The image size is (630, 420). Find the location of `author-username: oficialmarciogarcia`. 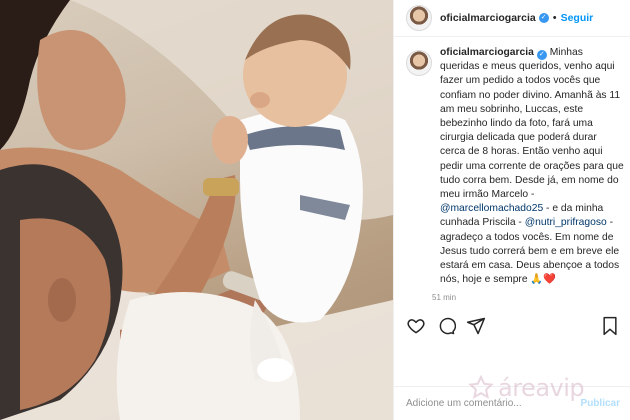

author-username: oficialmarciogarcia is located at coordinates (488, 18).